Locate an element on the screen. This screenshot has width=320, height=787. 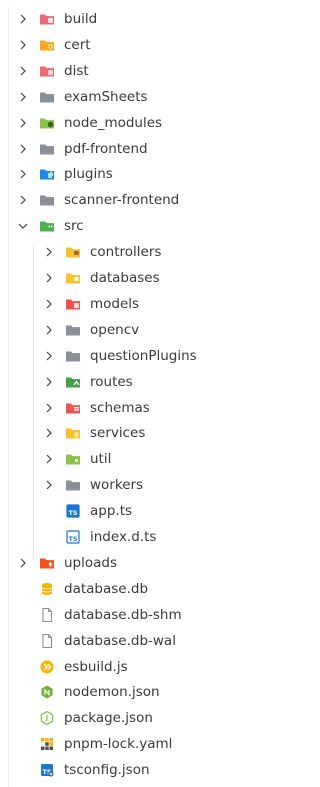
item-label: questionPlugins is located at coordinates (143, 355).